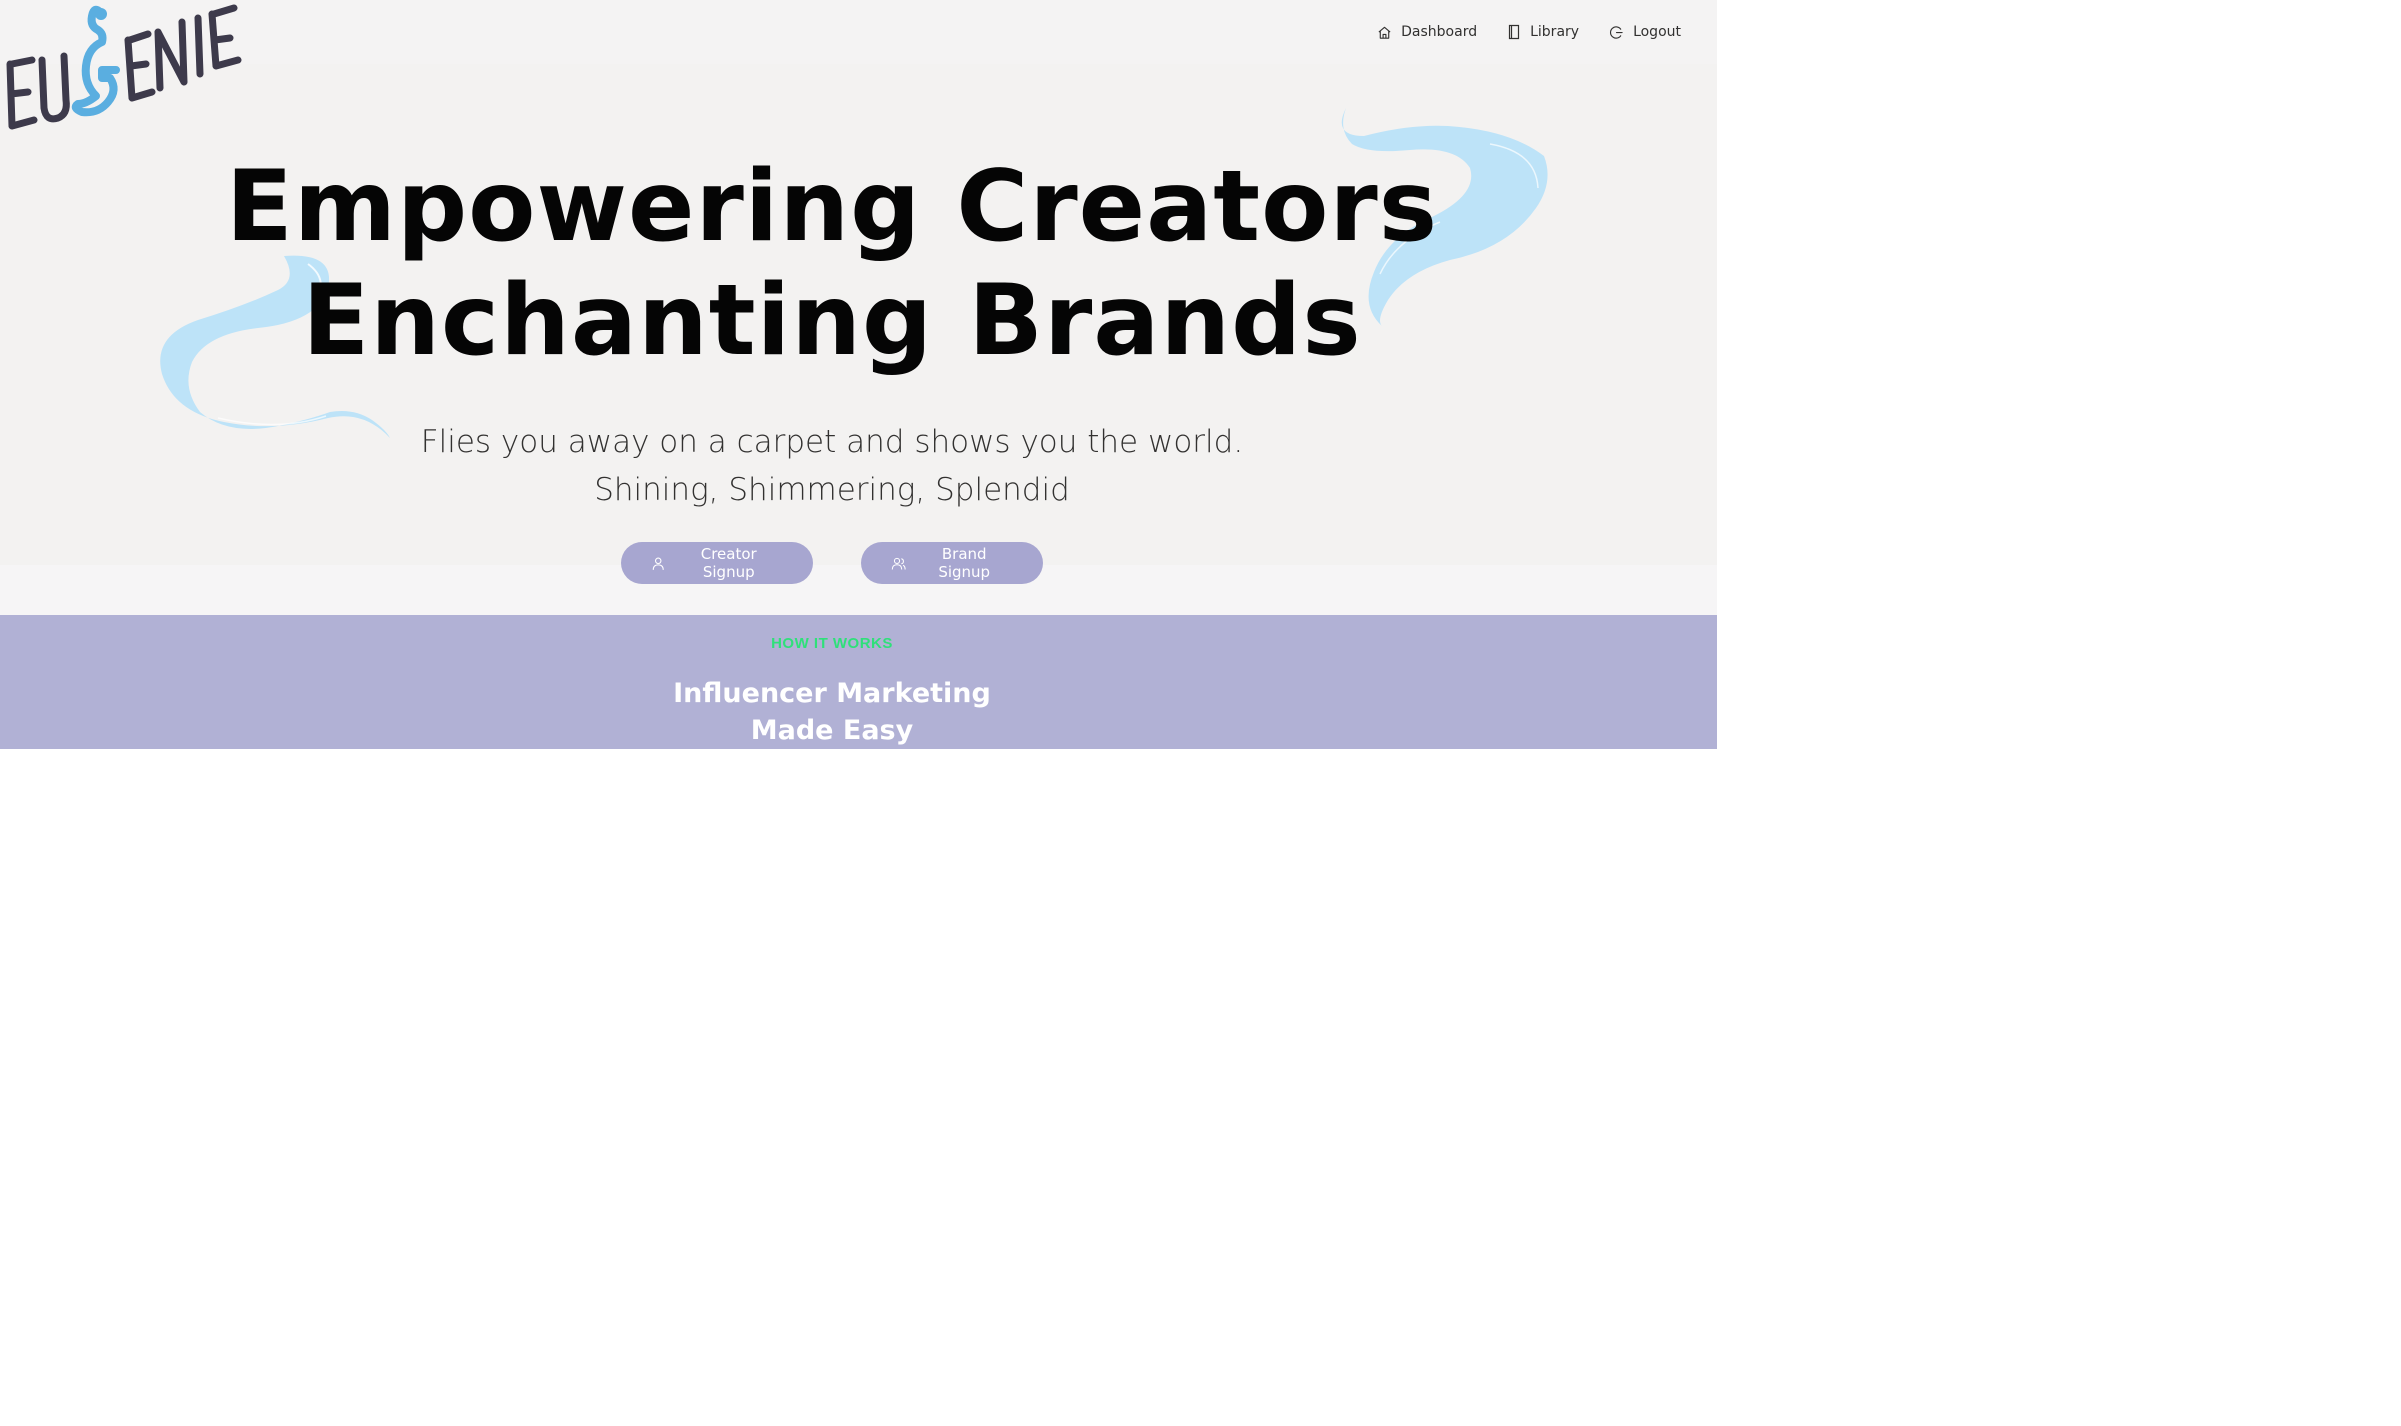  I want to click on nav-dashboard-label: Dashboard, so click(1439, 32).